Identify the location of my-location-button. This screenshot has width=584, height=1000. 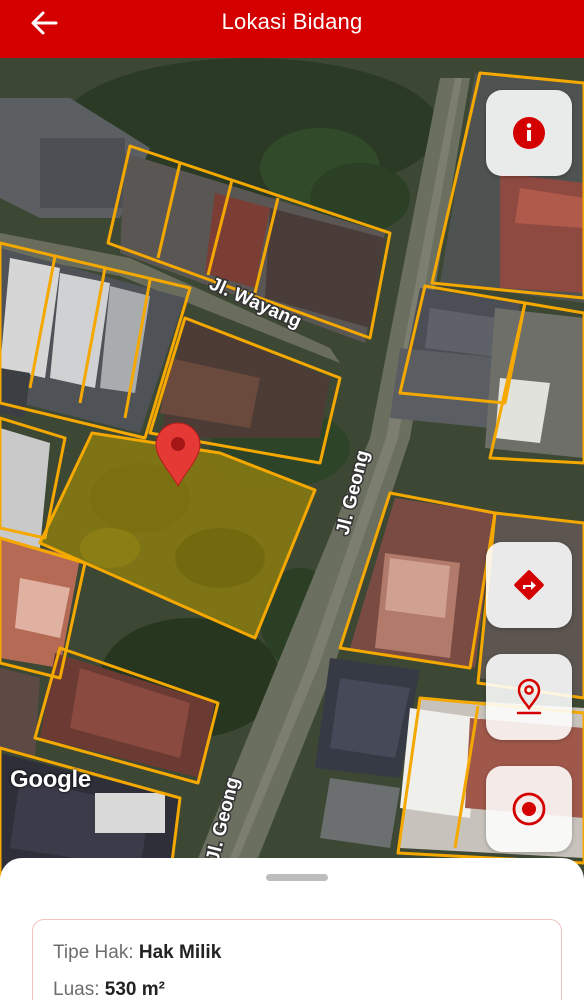
(529, 809).